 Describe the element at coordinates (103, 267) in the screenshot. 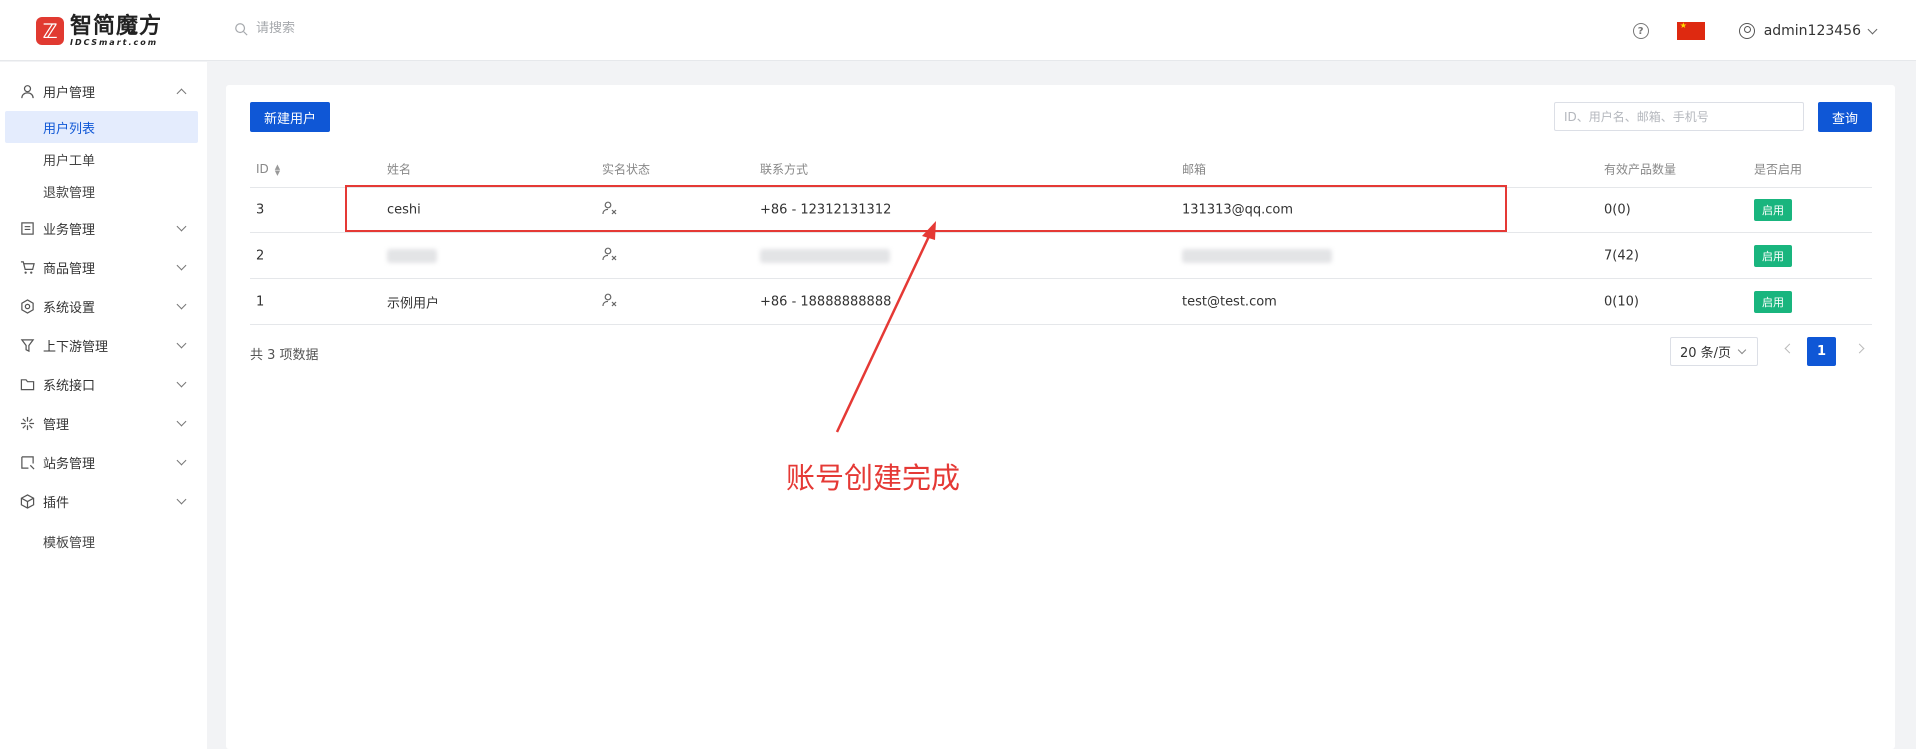

I see `sidebar-group-products: 商品管理` at that location.